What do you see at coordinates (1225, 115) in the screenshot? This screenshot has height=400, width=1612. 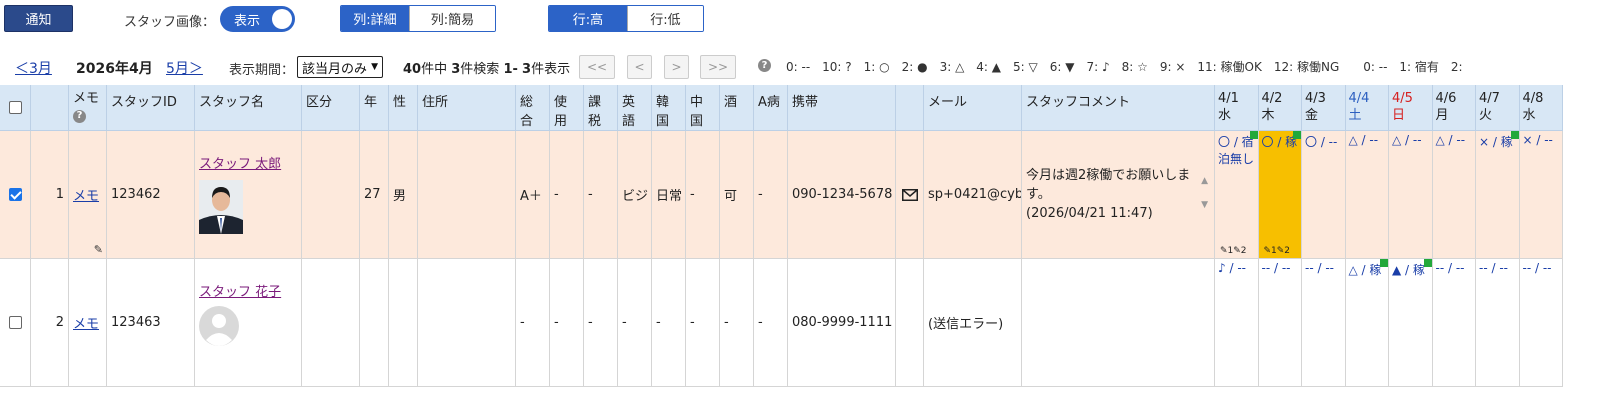 I see `day-weekday: 水` at bounding box center [1225, 115].